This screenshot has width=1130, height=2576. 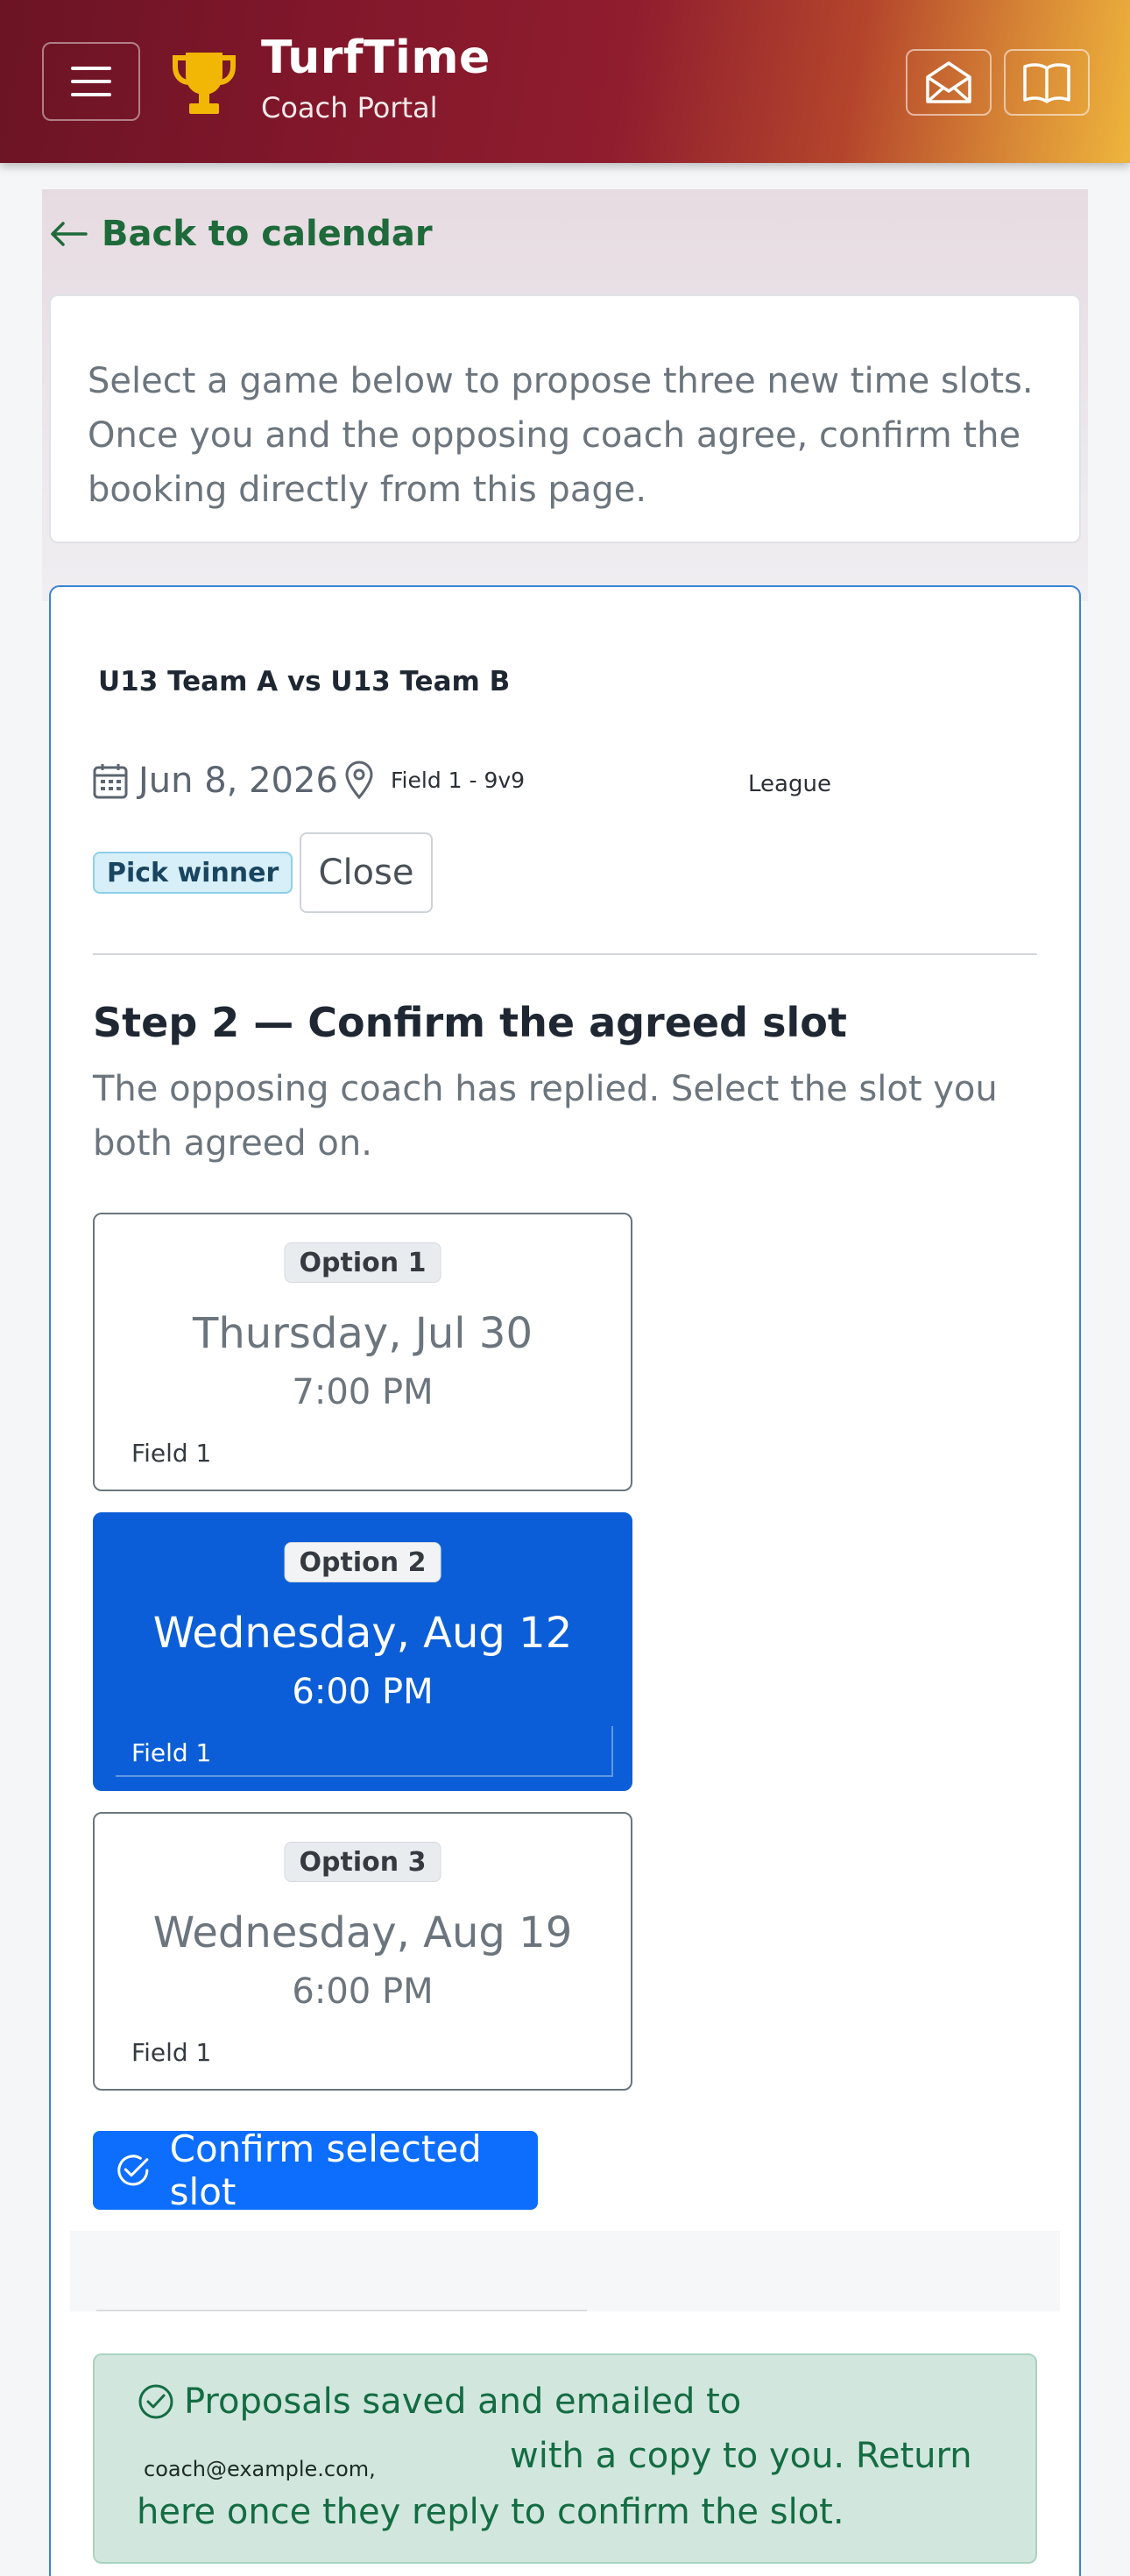 I want to click on option-label: Option 3, so click(x=362, y=1862).